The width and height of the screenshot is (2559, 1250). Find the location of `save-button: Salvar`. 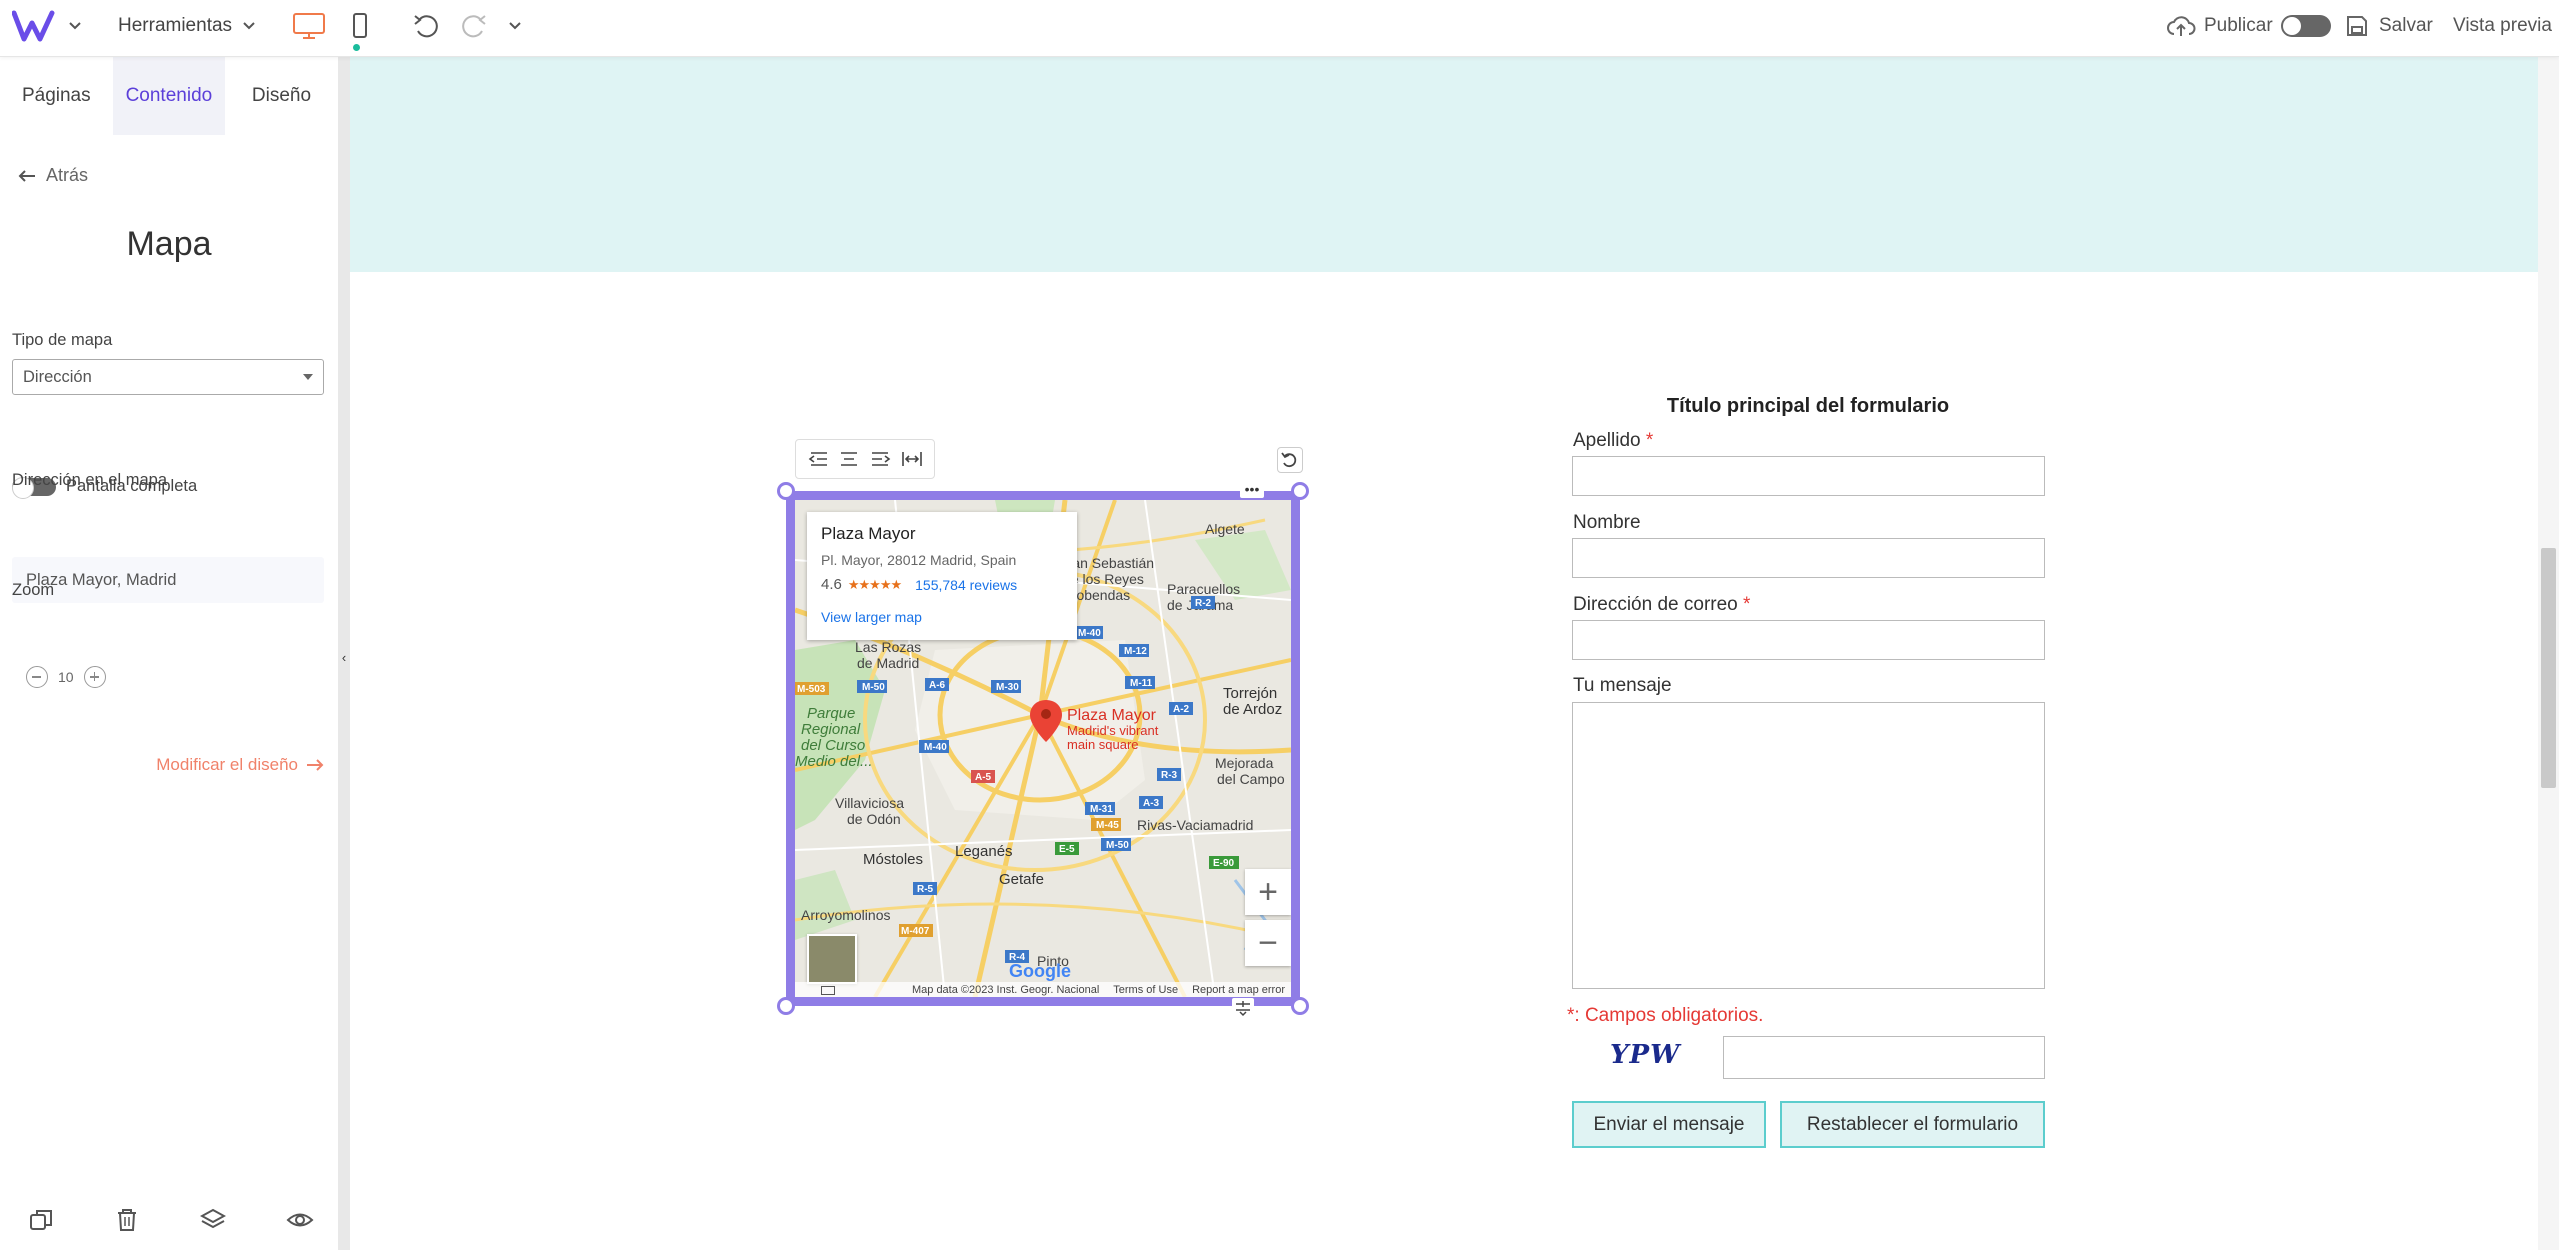

save-button: Salvar is located at coordinates (2389, 26).